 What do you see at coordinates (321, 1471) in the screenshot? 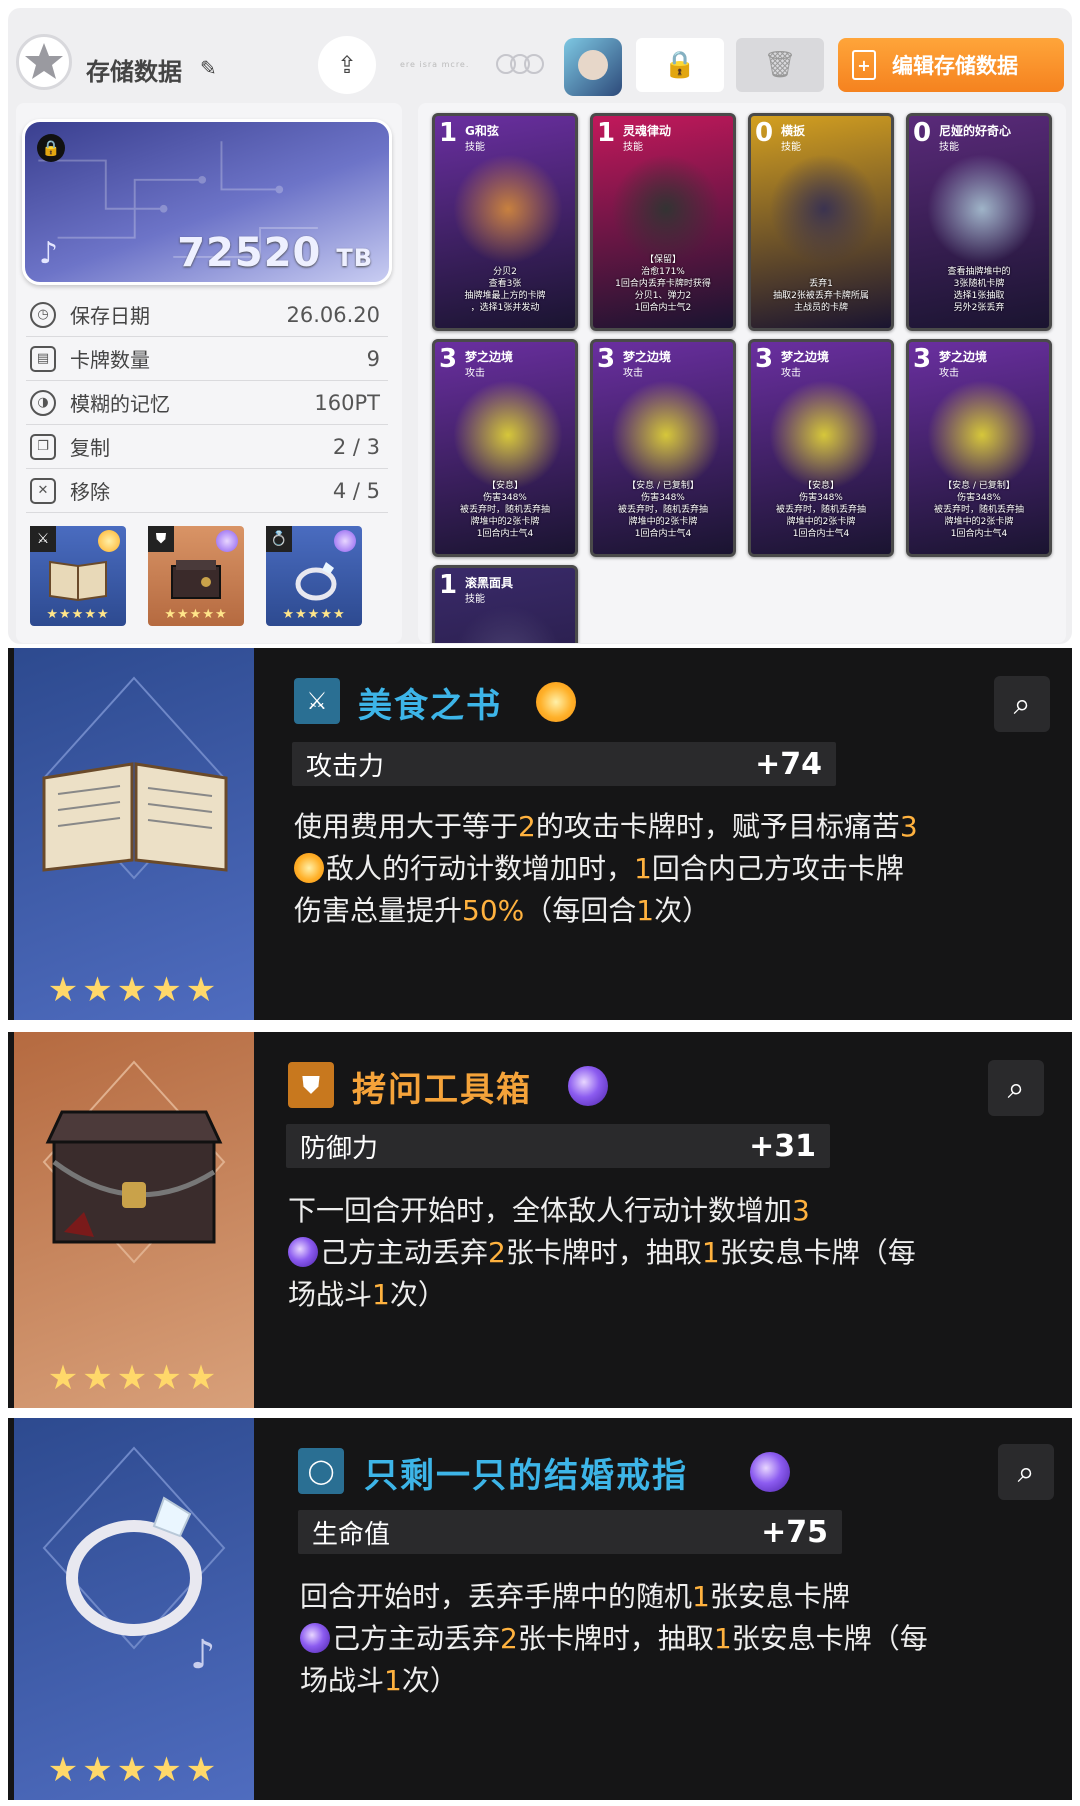
I see `ring-icon: ◯` at bounding box center [321, 1471].